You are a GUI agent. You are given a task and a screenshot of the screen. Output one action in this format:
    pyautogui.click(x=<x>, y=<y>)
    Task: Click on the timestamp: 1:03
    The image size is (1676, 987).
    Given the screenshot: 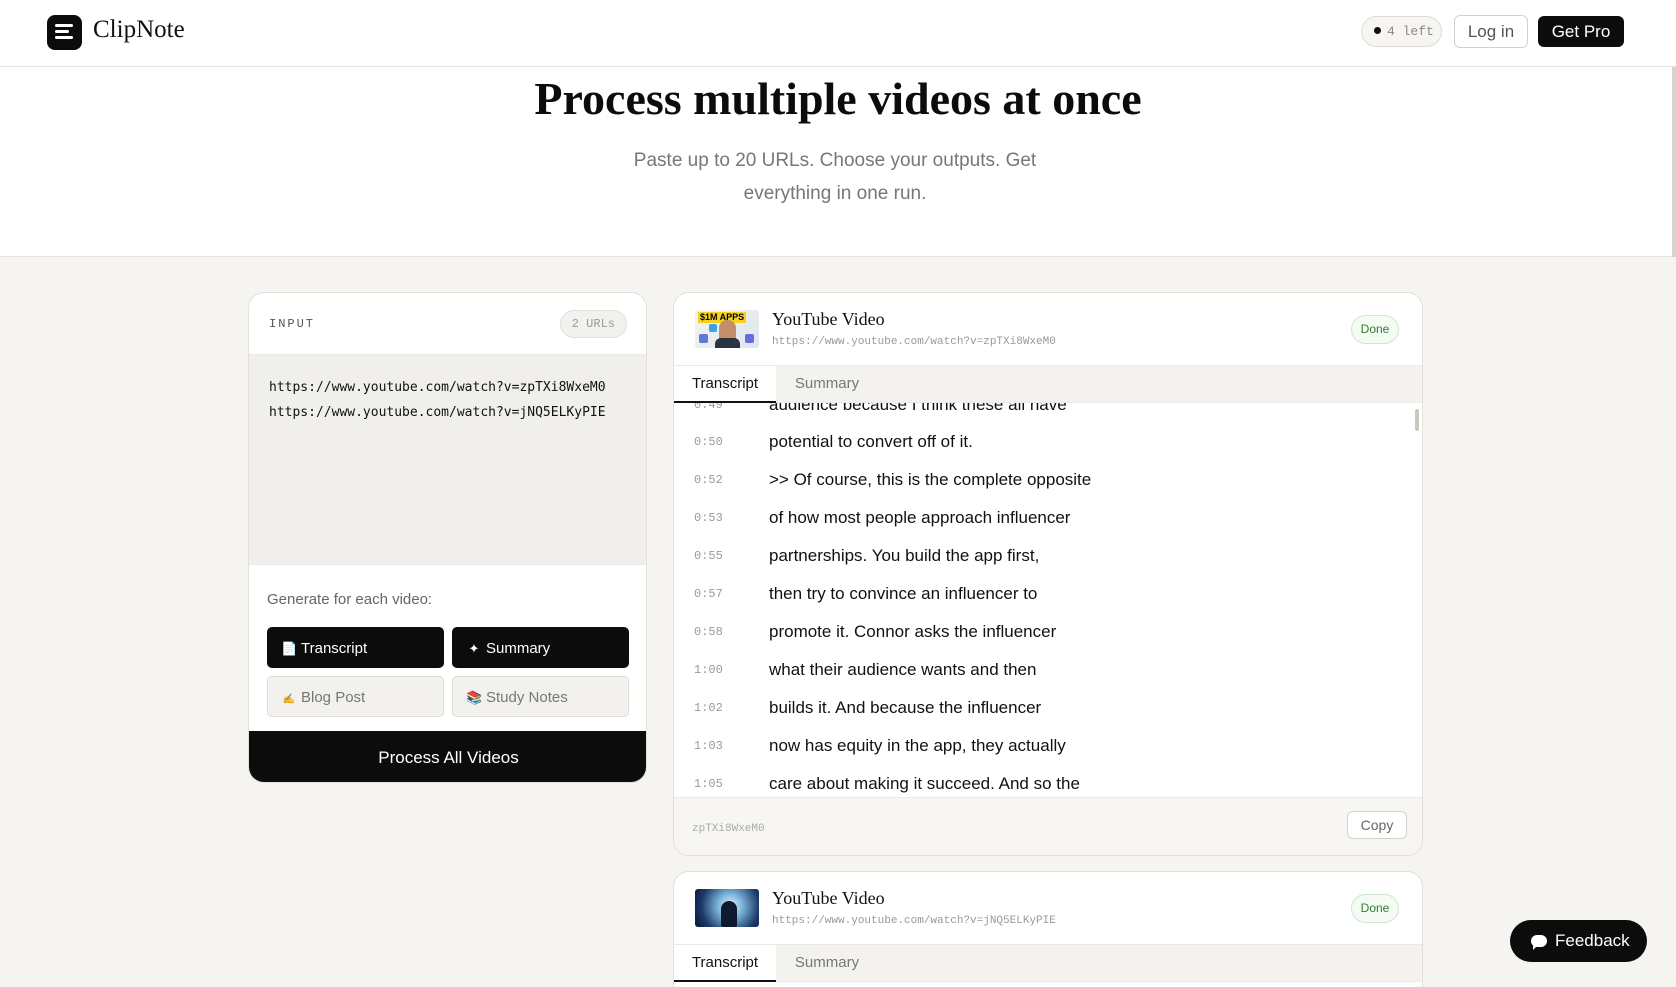 What is the action you would take?
    pyautogui.click(x=708, y=746)
    